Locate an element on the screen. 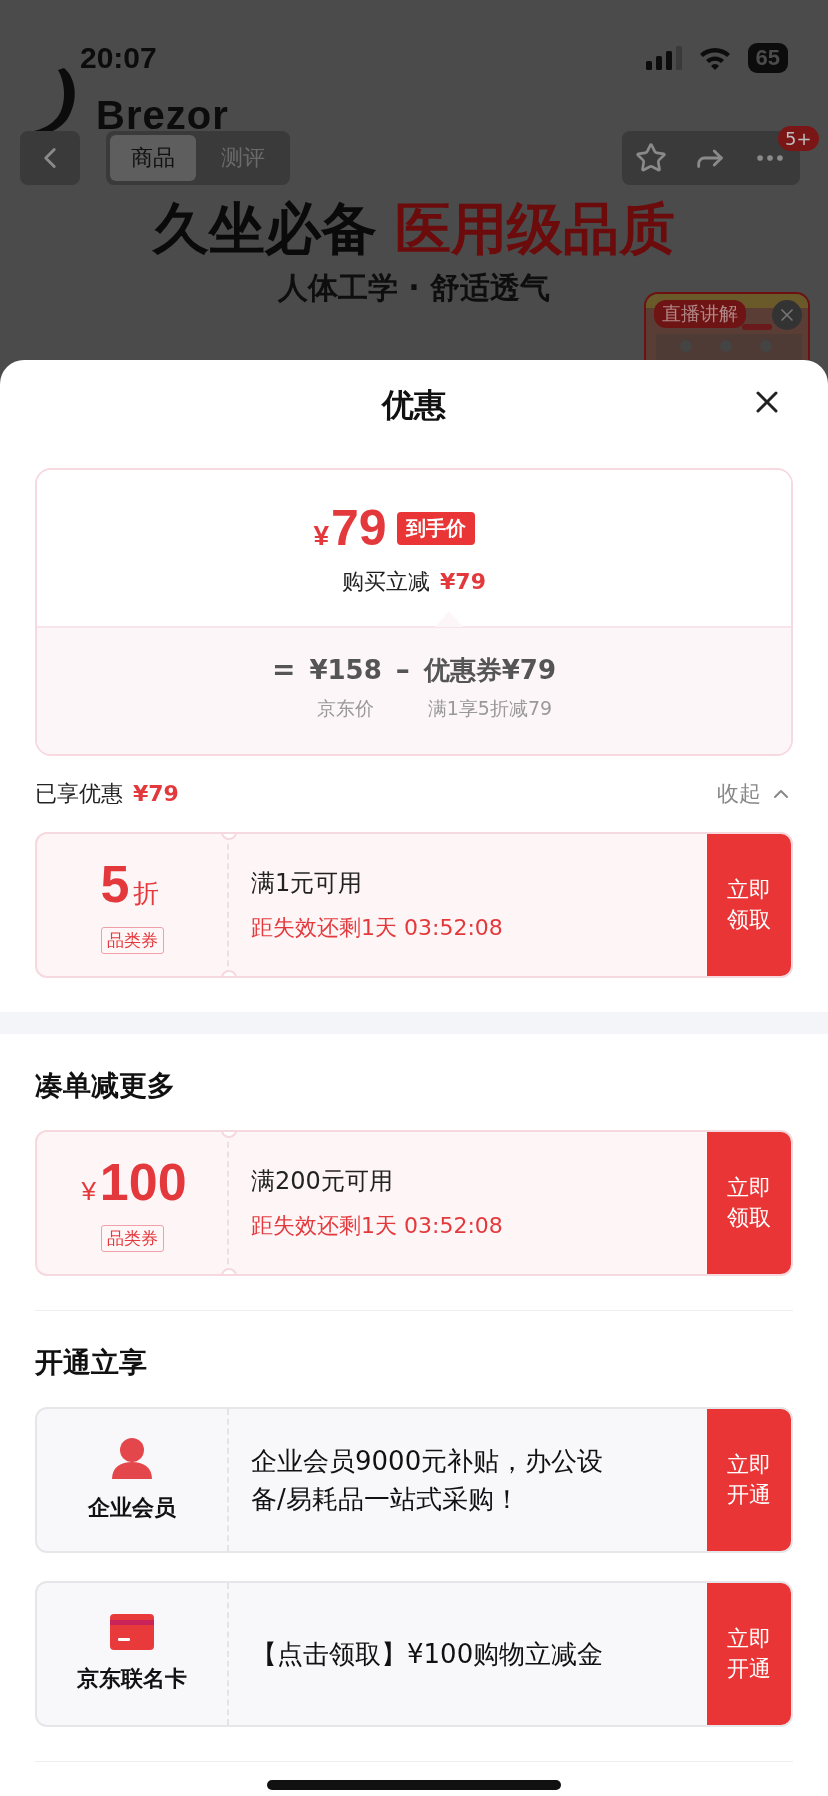 This screenshot has width=828, height=1796. coupon-amount: ¥100 is located at coordinates (133, 1183).